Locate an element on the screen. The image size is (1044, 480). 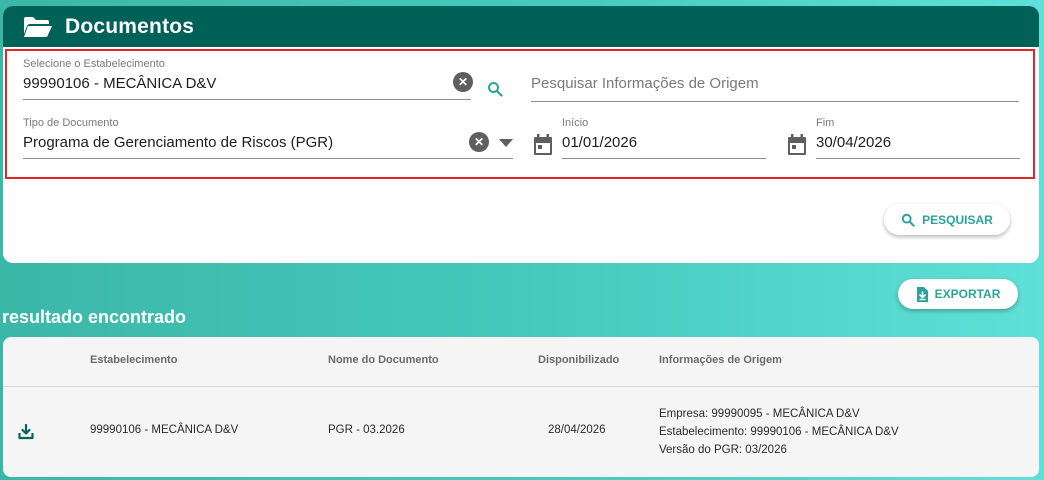
row-available-date: 28/04/2026 is located at coordinates (577, 430).